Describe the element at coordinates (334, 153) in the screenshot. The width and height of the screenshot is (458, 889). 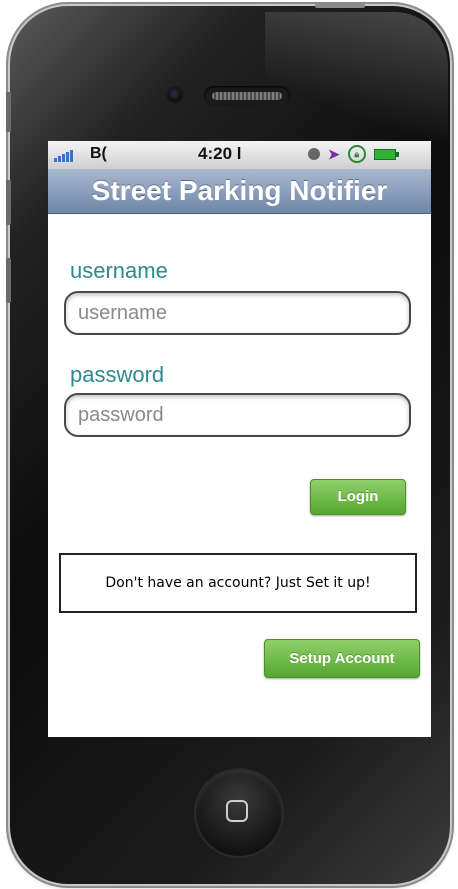
I see `location-arrow-icon: ➤` at that location.